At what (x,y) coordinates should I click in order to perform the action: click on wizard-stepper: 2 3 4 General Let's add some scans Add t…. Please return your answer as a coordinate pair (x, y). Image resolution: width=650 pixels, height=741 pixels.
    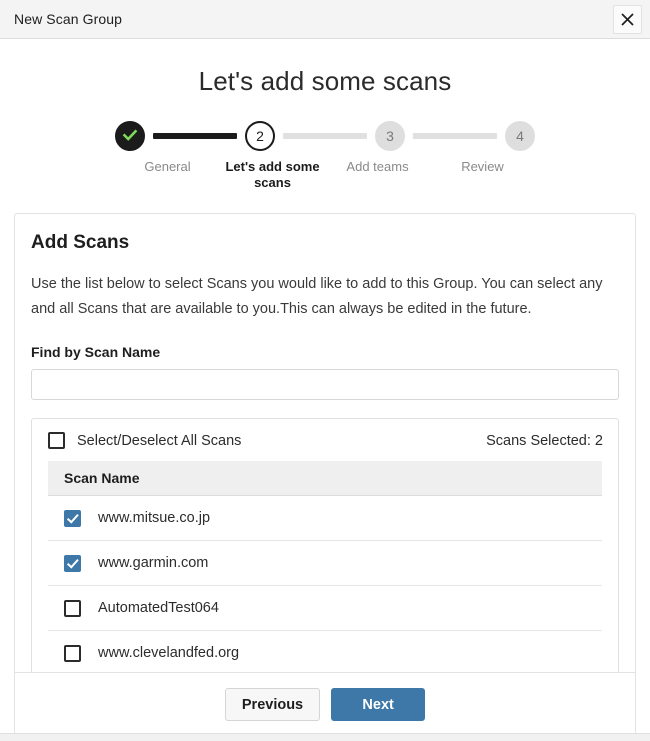
    Looking at the image, I should click on (325, 156).